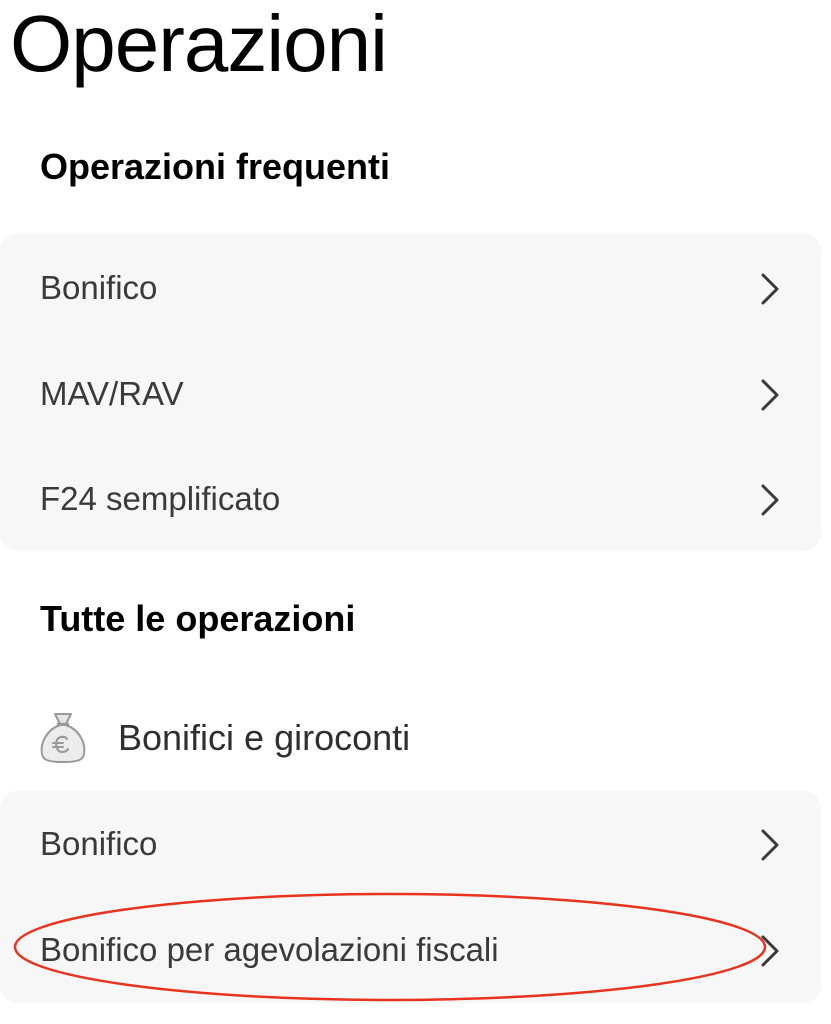 The image size is (831, 1024). I want to click on money-bag-euro-icon, so click(63, 738).